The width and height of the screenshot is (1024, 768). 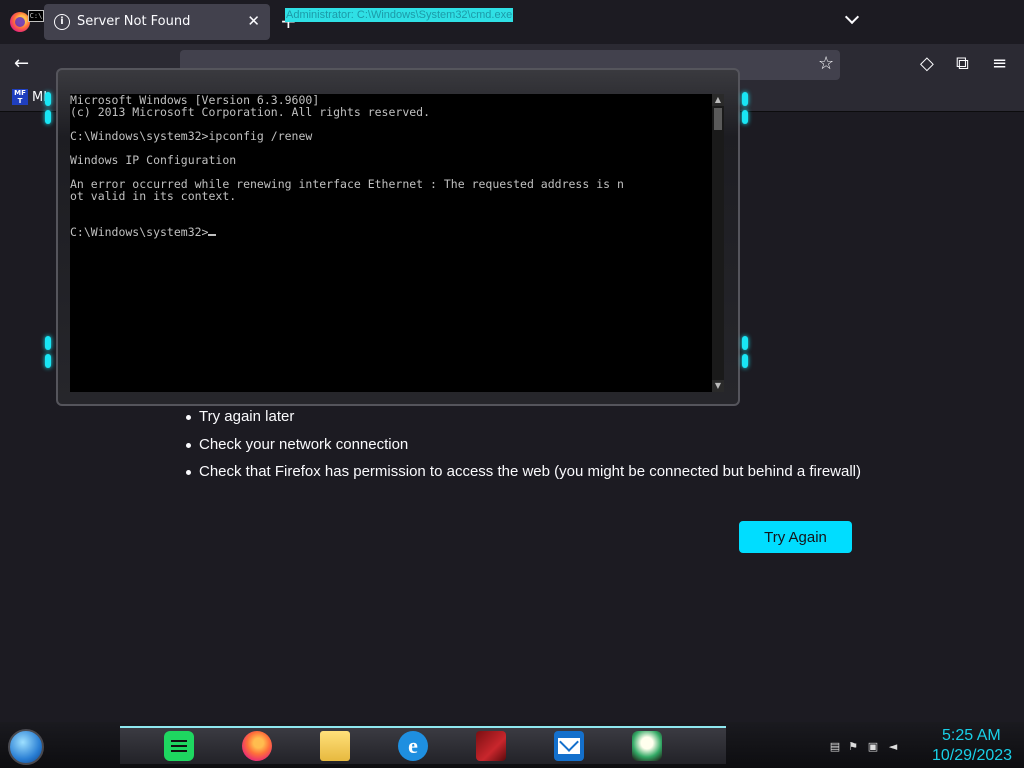 What do you see at coordinates (853, 20) in the screenshot?
I see `list-all-tabs-chevron-down-icon` at bounding box center [853, 20].